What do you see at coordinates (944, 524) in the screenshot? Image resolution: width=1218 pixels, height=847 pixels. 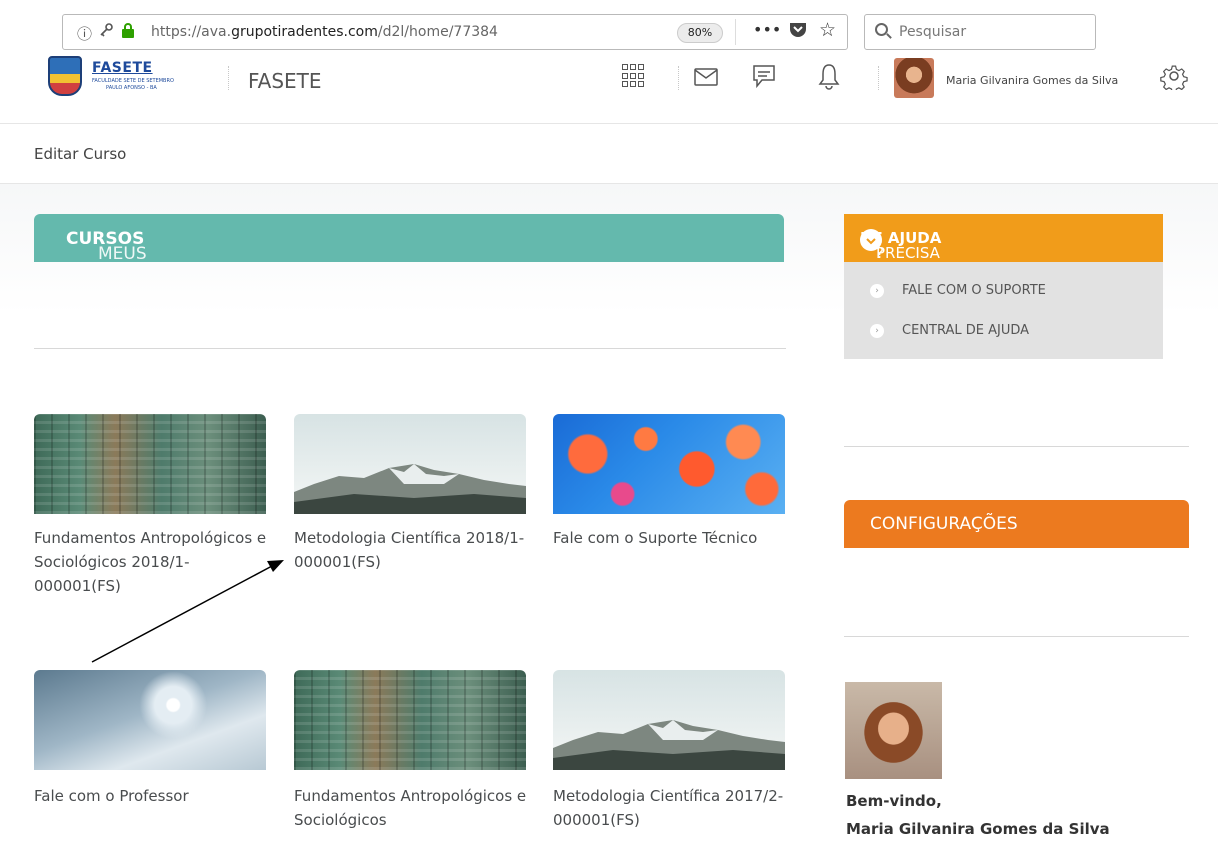 I see `settings-title: CONFIGURAÇÕES` at bounding box center [944, 524].